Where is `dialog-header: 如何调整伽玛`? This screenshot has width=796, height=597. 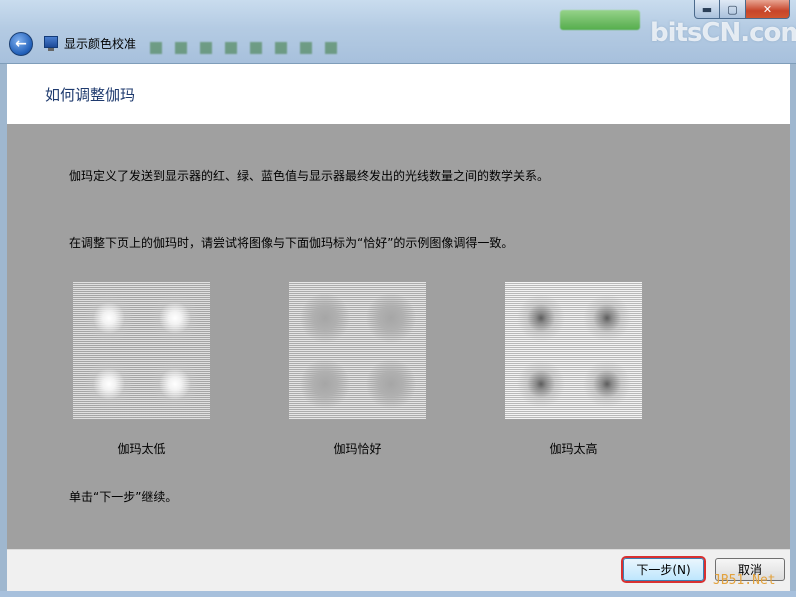
dialog-header: 如何调整伽玛 is located at coordinates (398, 94).